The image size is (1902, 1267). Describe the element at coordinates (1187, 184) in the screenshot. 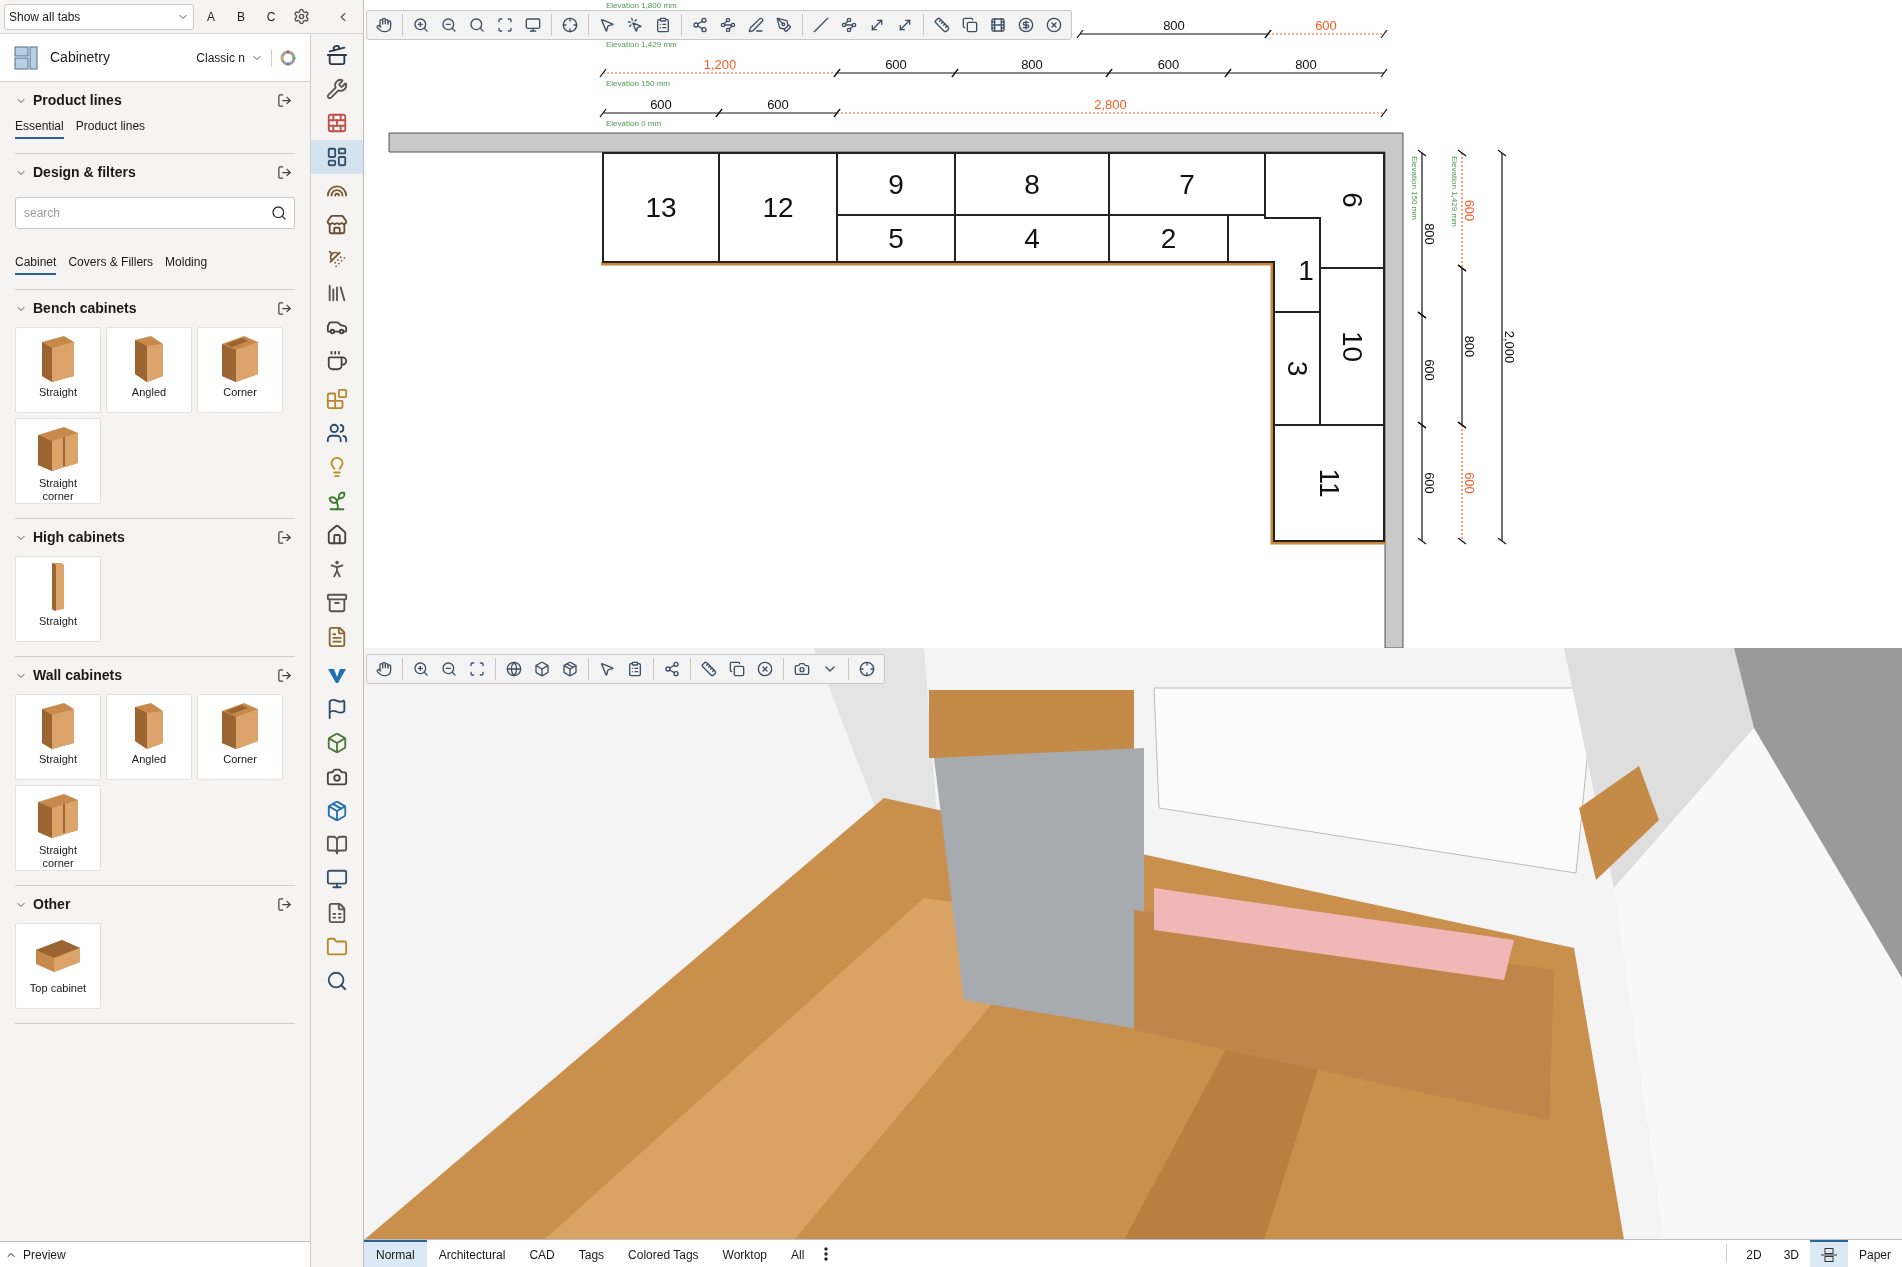

I see `cabinet-number: 7` at that location.